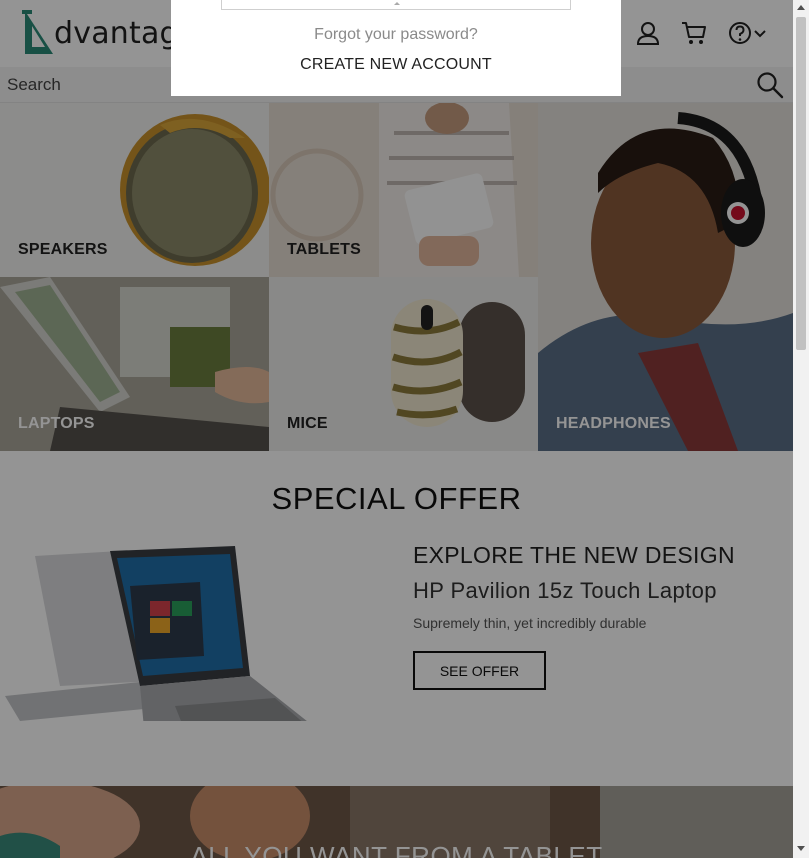 The width and height of the screenshot is (809, 858). I want to click on scroll-up-arrow-icon, so click(801, 7).